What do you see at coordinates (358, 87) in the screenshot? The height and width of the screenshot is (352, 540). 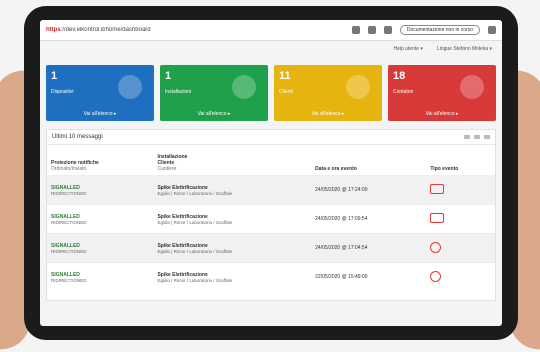 I see `user-icon` at bounding box center [358, 87].